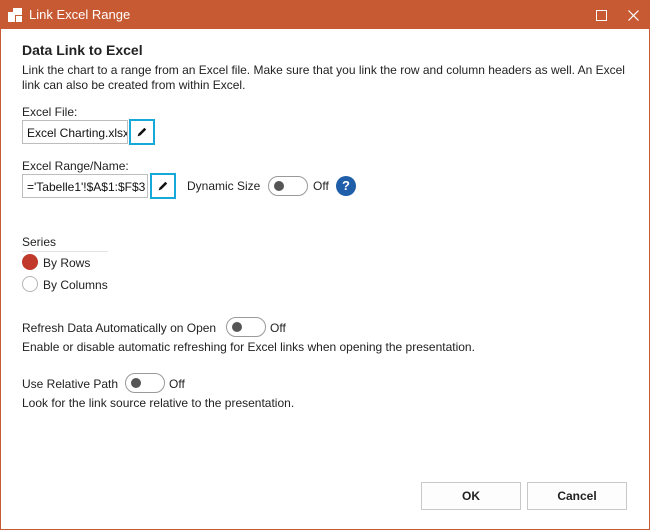  What do you see at coordinates (85, 186) in the screenshot?
I see `excel-range-input: ='Tabelle1'!$A$1:$F$3` at bounding box center [85, 186].